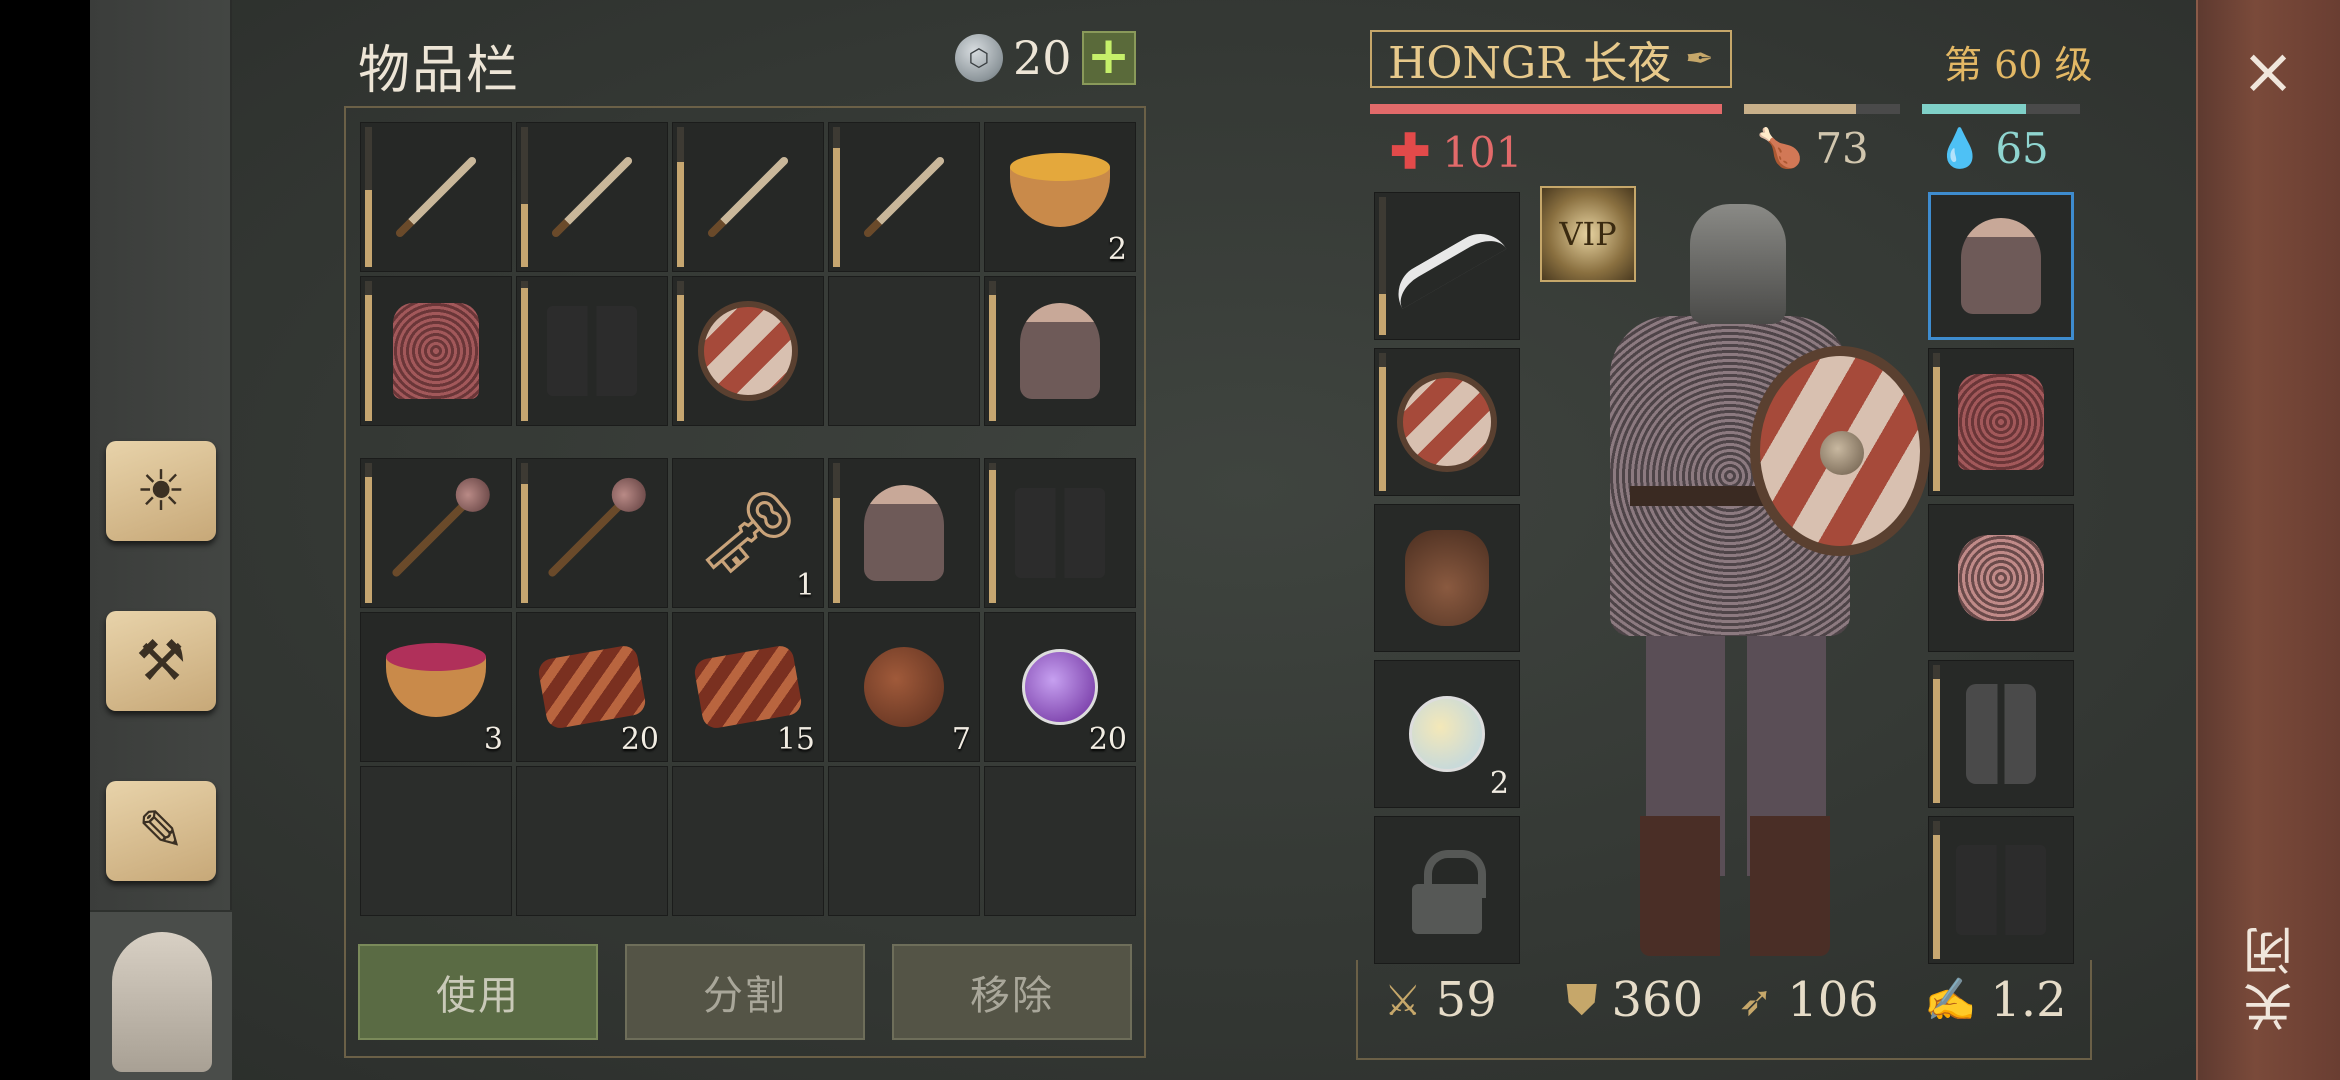  Describe the element at coordinates (1842, 453) in the screenshot. I see `model-shield-boss` at that location.